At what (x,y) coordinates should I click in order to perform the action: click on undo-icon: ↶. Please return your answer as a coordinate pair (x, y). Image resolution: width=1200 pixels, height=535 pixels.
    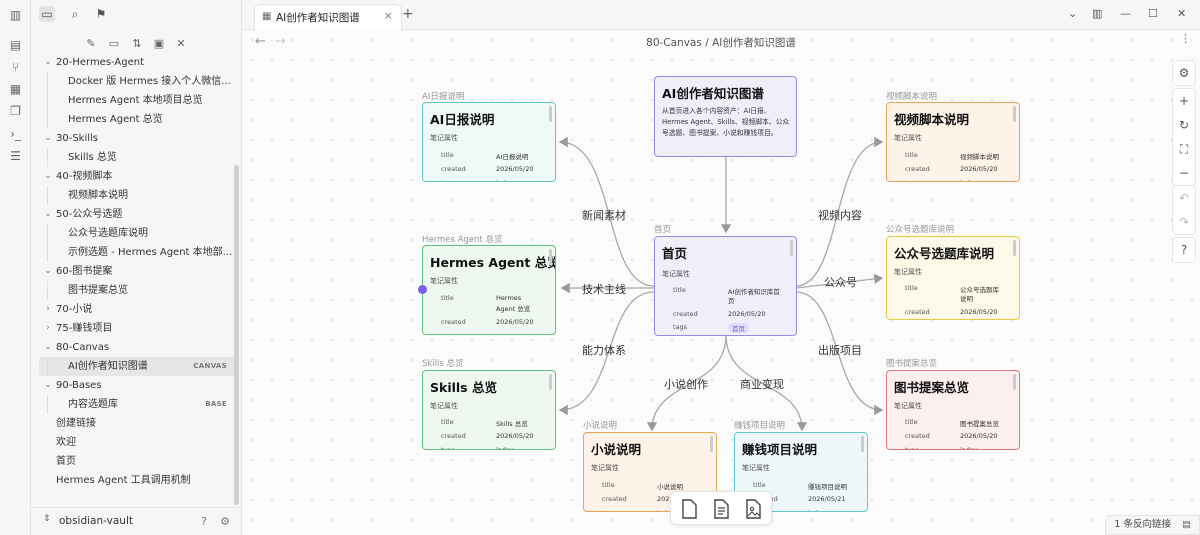
    Looking at the image, I should click on (1184, 198).